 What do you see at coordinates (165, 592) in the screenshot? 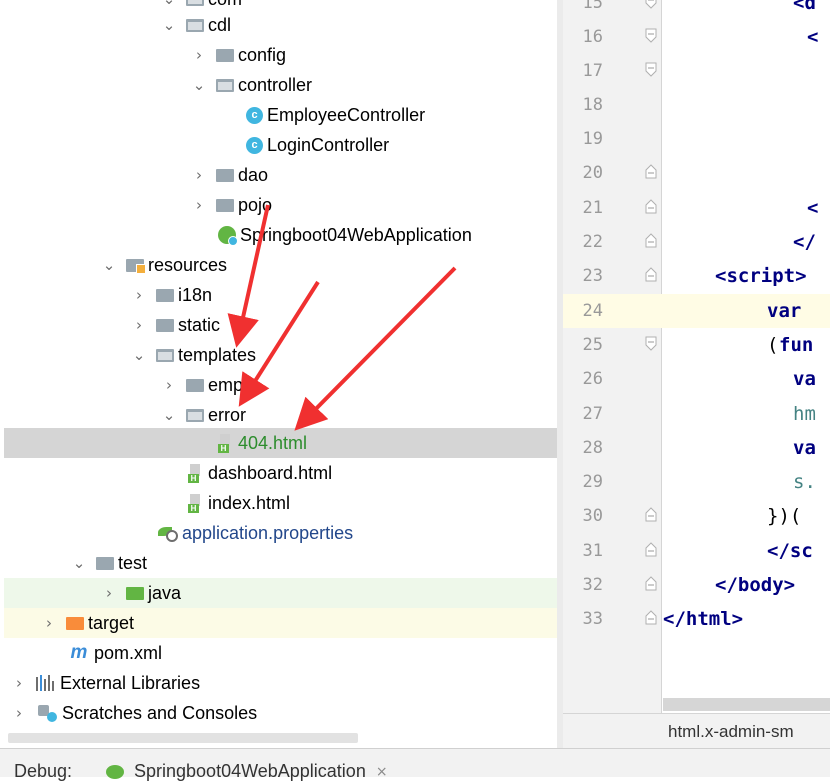
I see `tree-item-label: java` at bounding box center [165, 592].